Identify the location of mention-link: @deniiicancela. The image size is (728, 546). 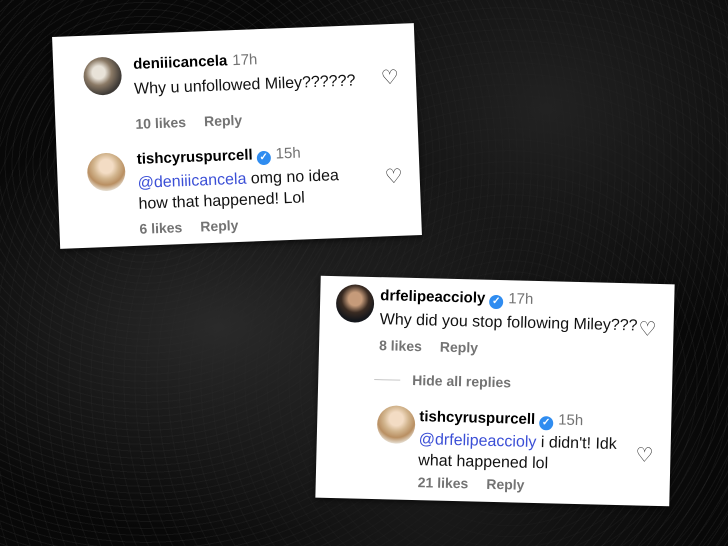
(191, 181).